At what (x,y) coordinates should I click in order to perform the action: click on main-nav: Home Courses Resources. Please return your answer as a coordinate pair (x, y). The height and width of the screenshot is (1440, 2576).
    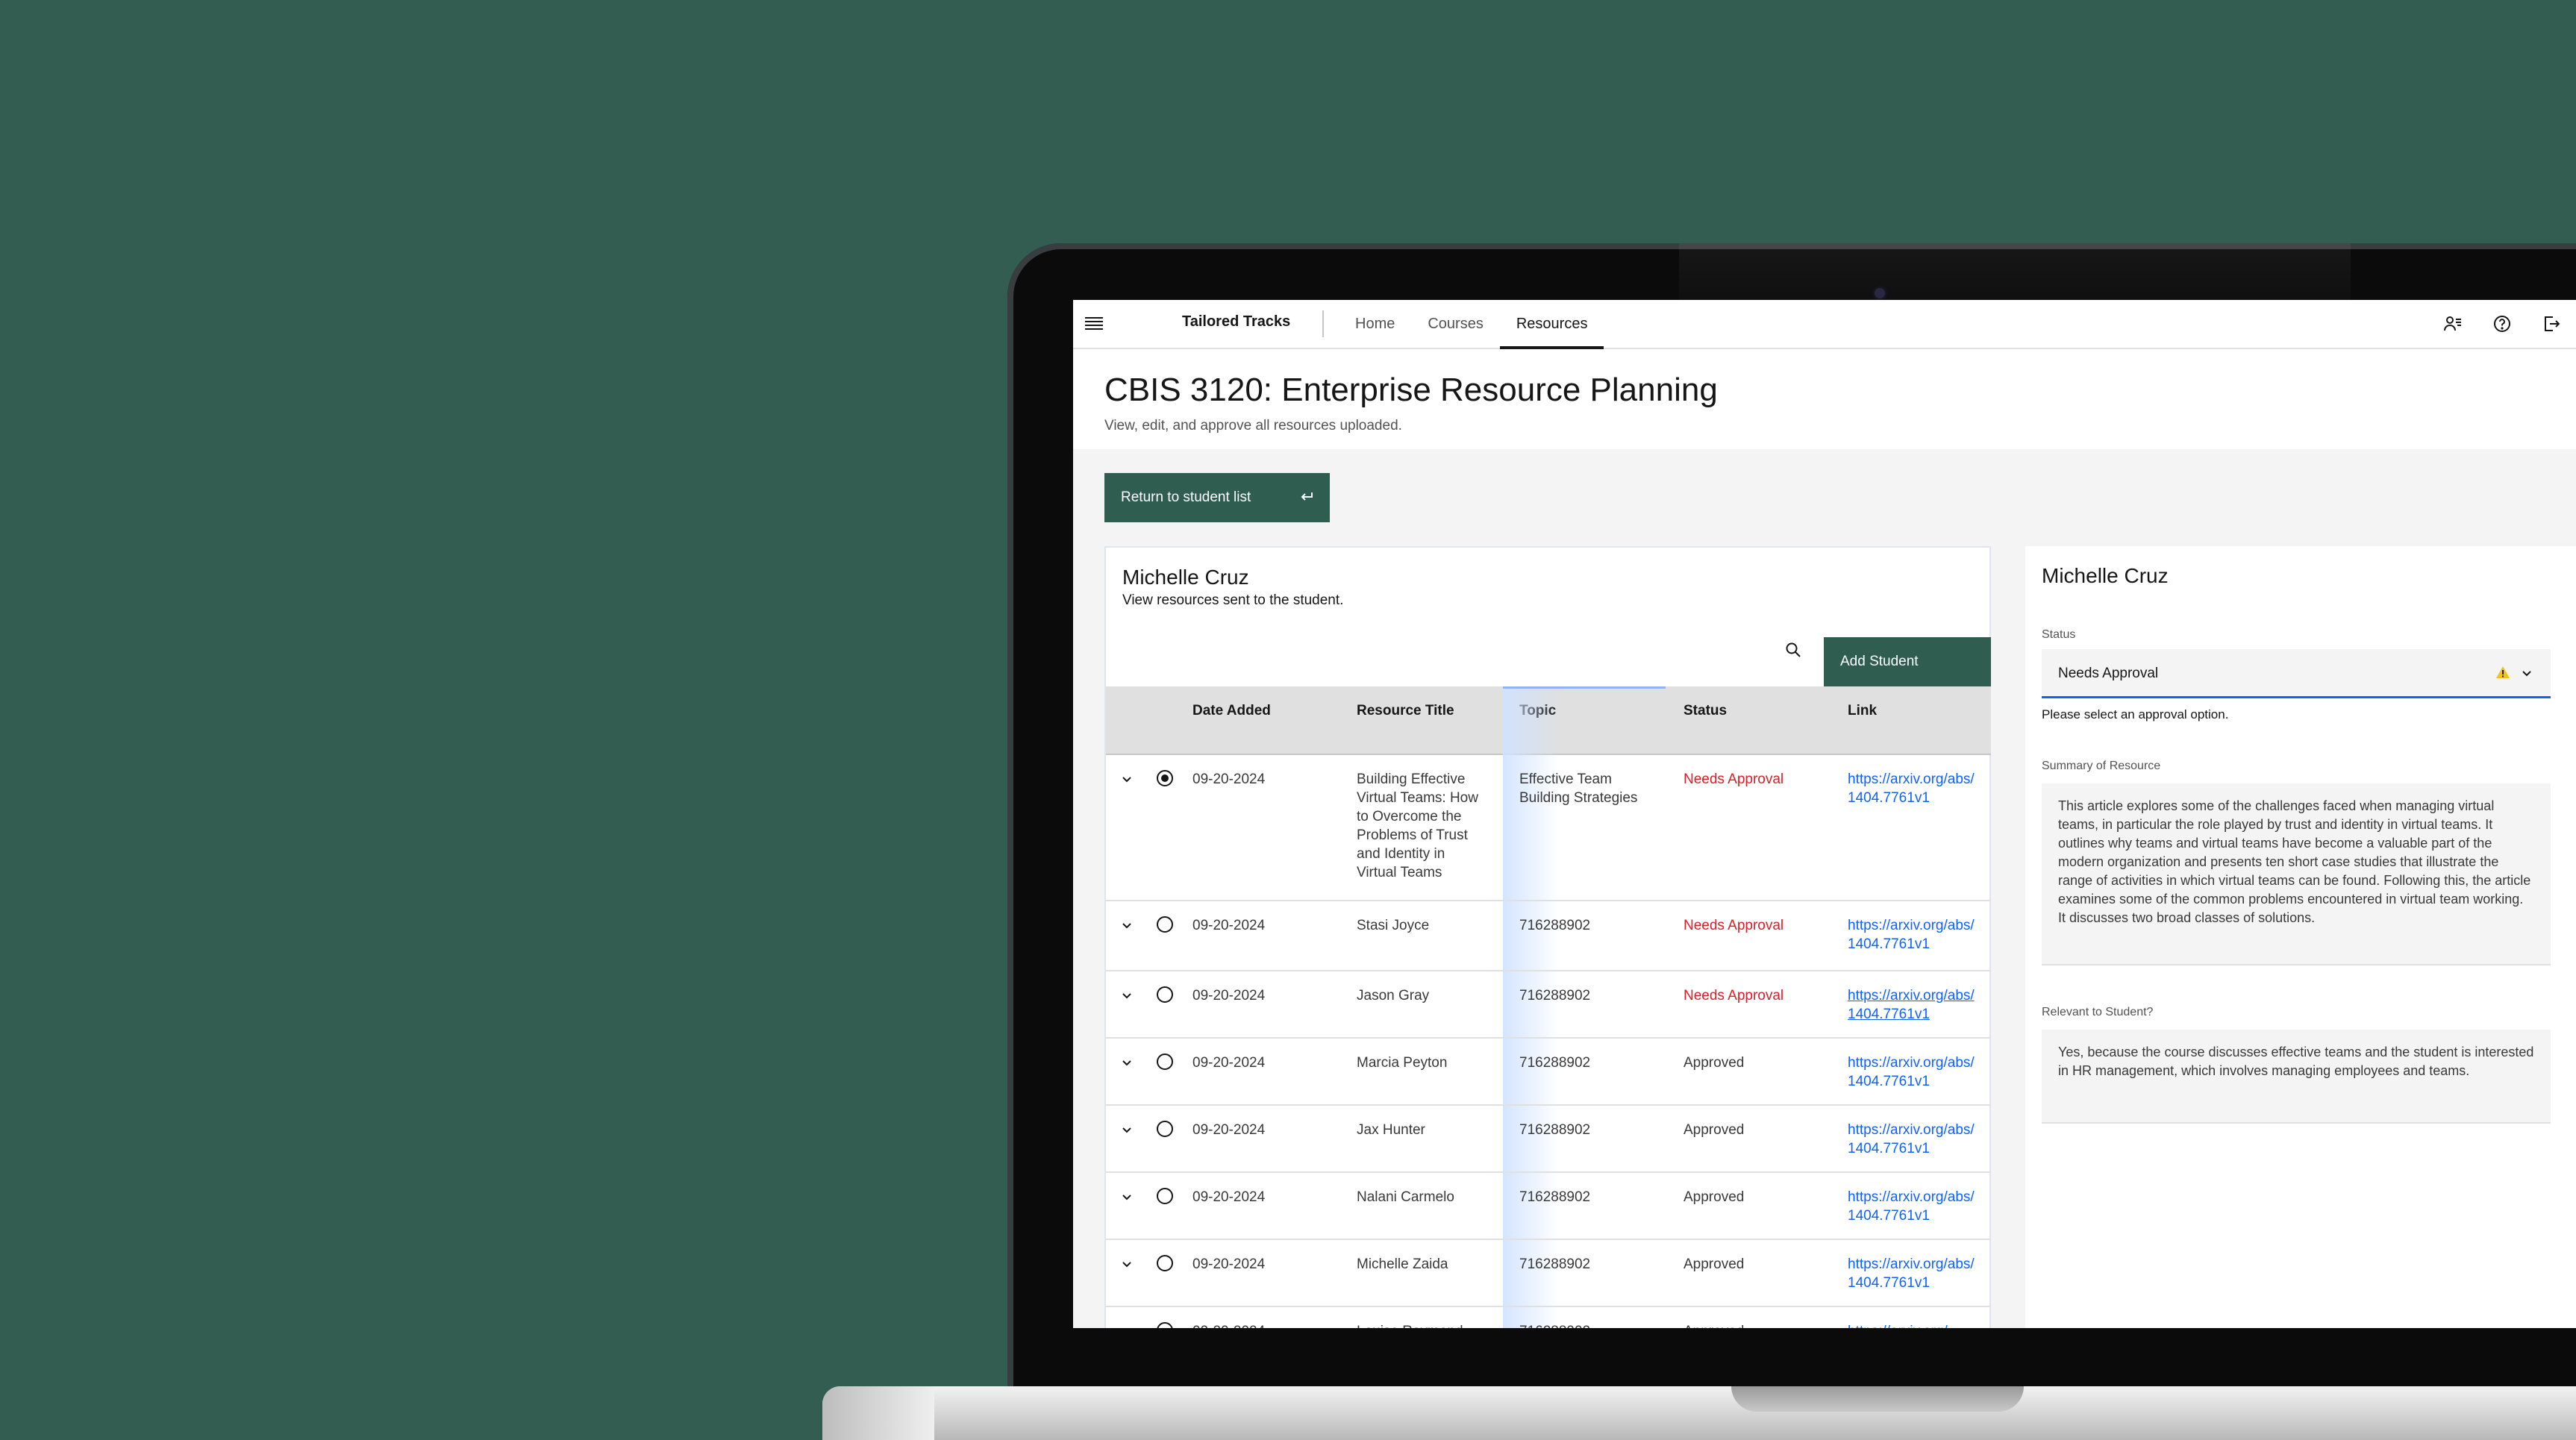
    Looking at the image, I should click on (1471, 324).